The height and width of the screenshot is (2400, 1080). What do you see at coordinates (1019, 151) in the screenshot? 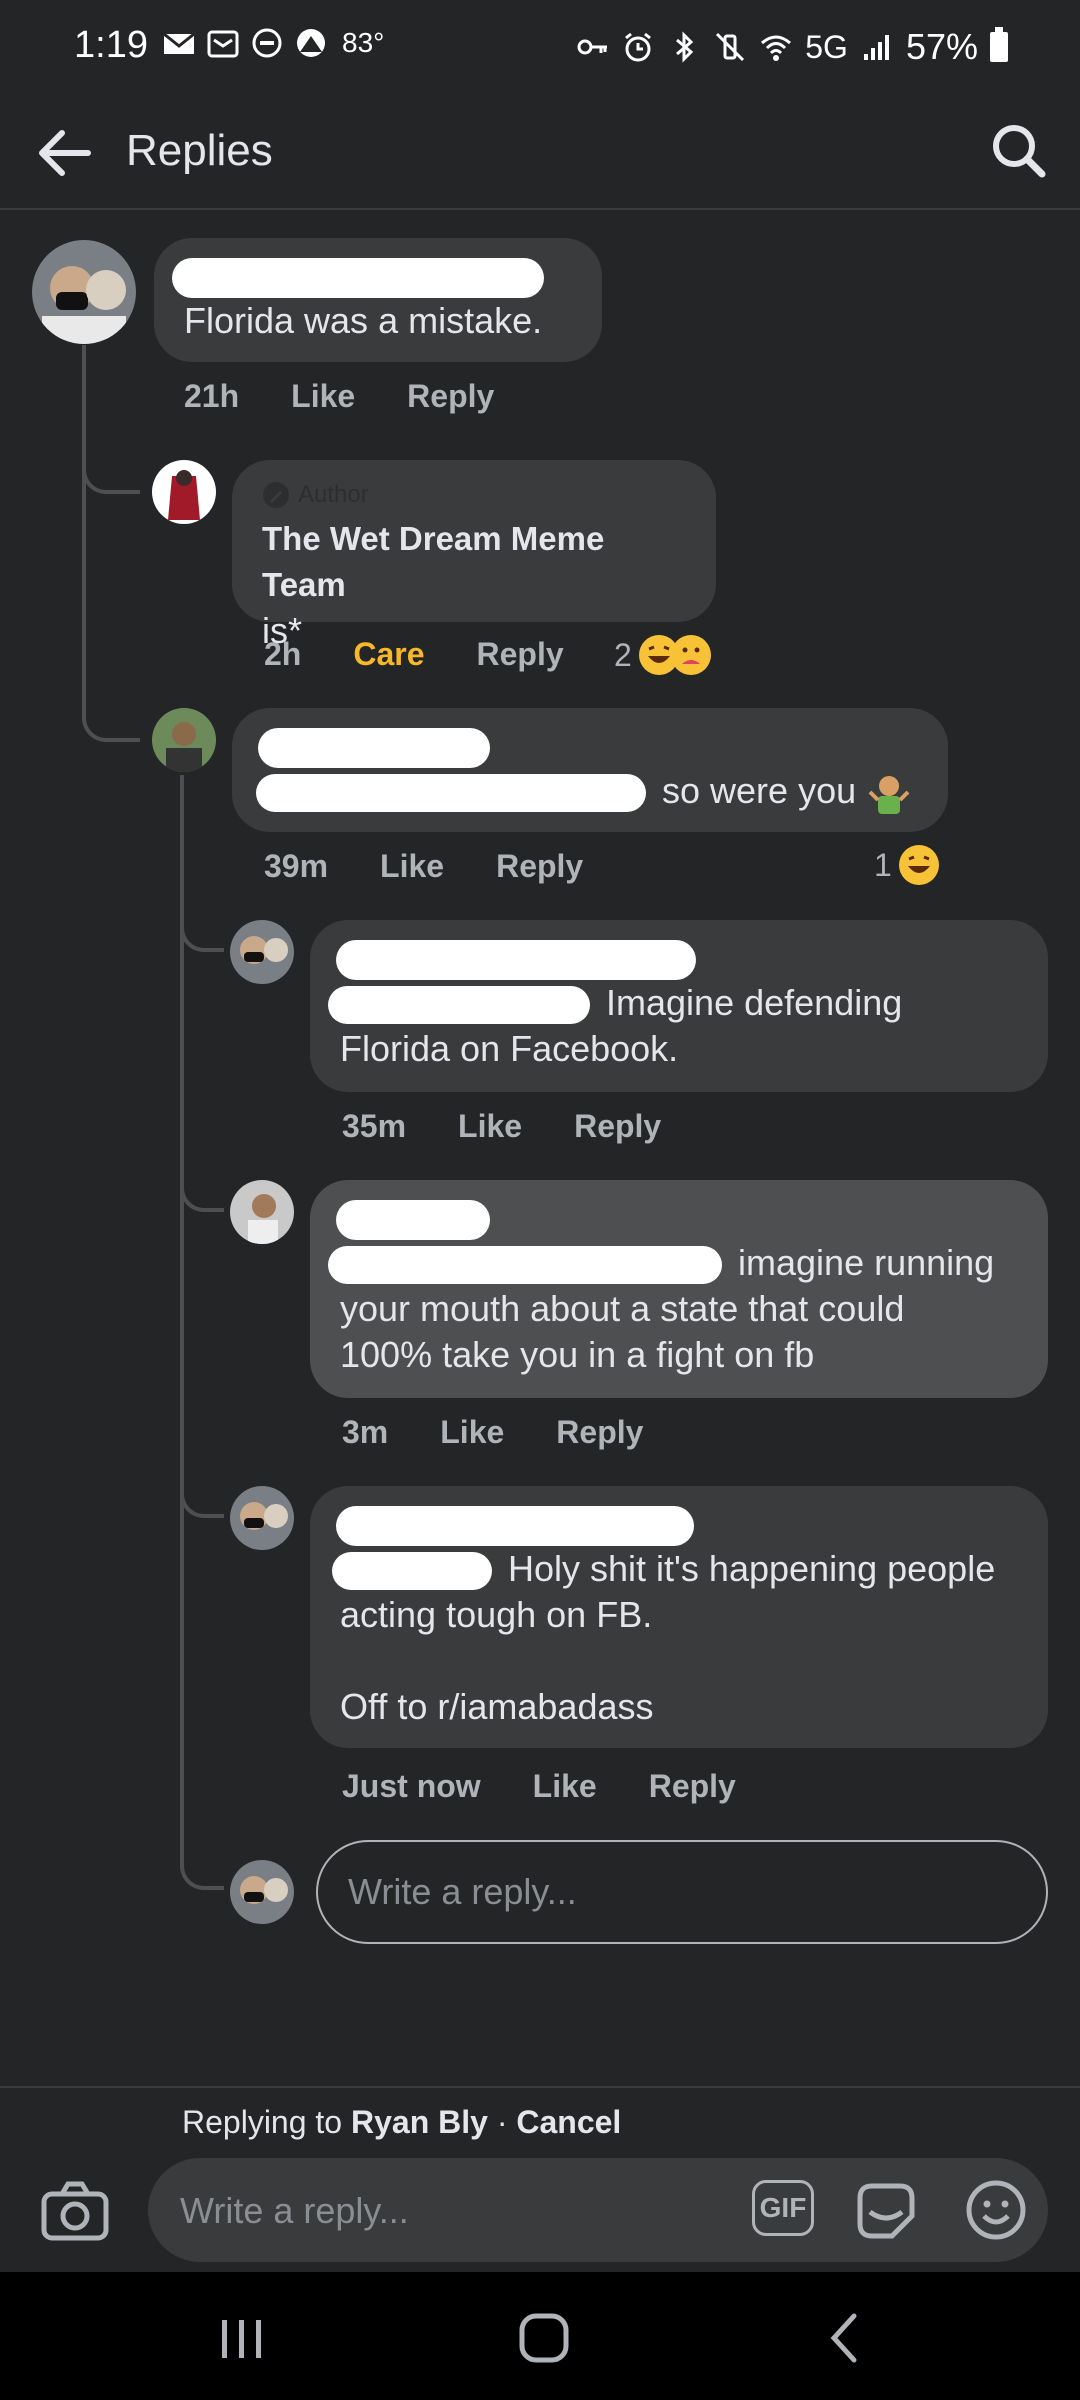
I see `search-icon` at bounding box center [1019, 151].